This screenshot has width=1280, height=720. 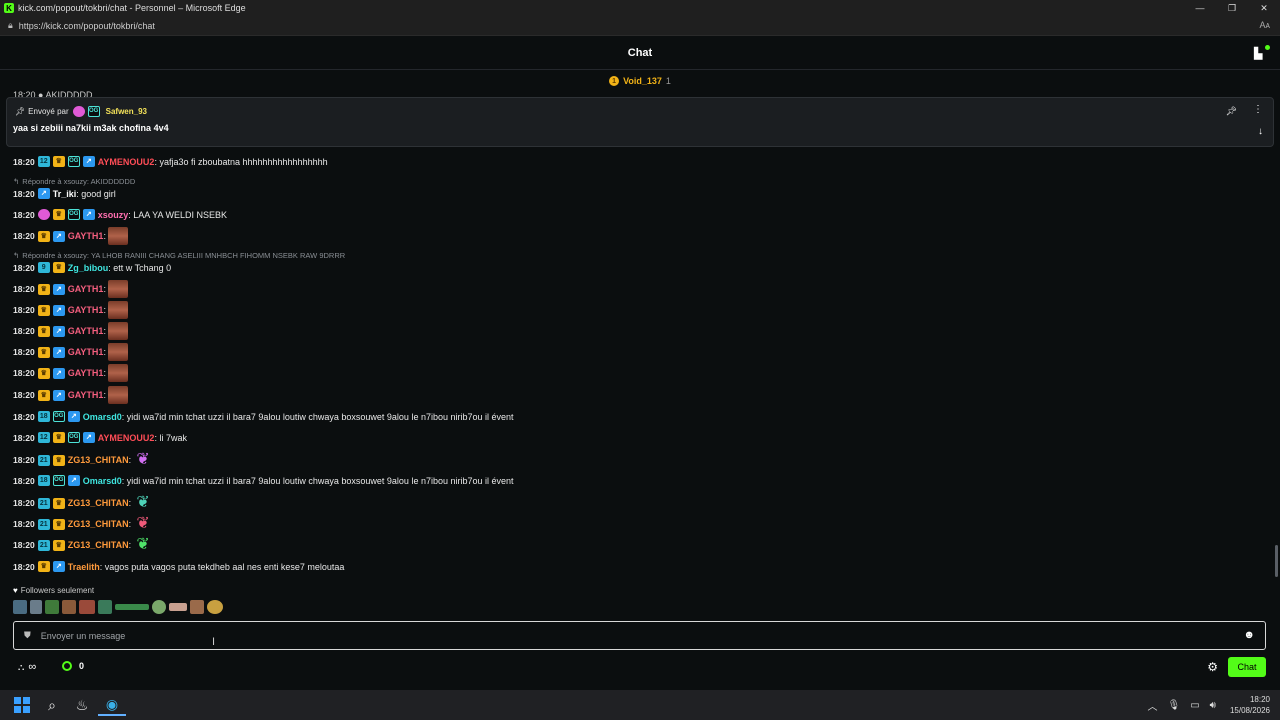 I want to click on emote-6-icon, so click(x=105, y=607).